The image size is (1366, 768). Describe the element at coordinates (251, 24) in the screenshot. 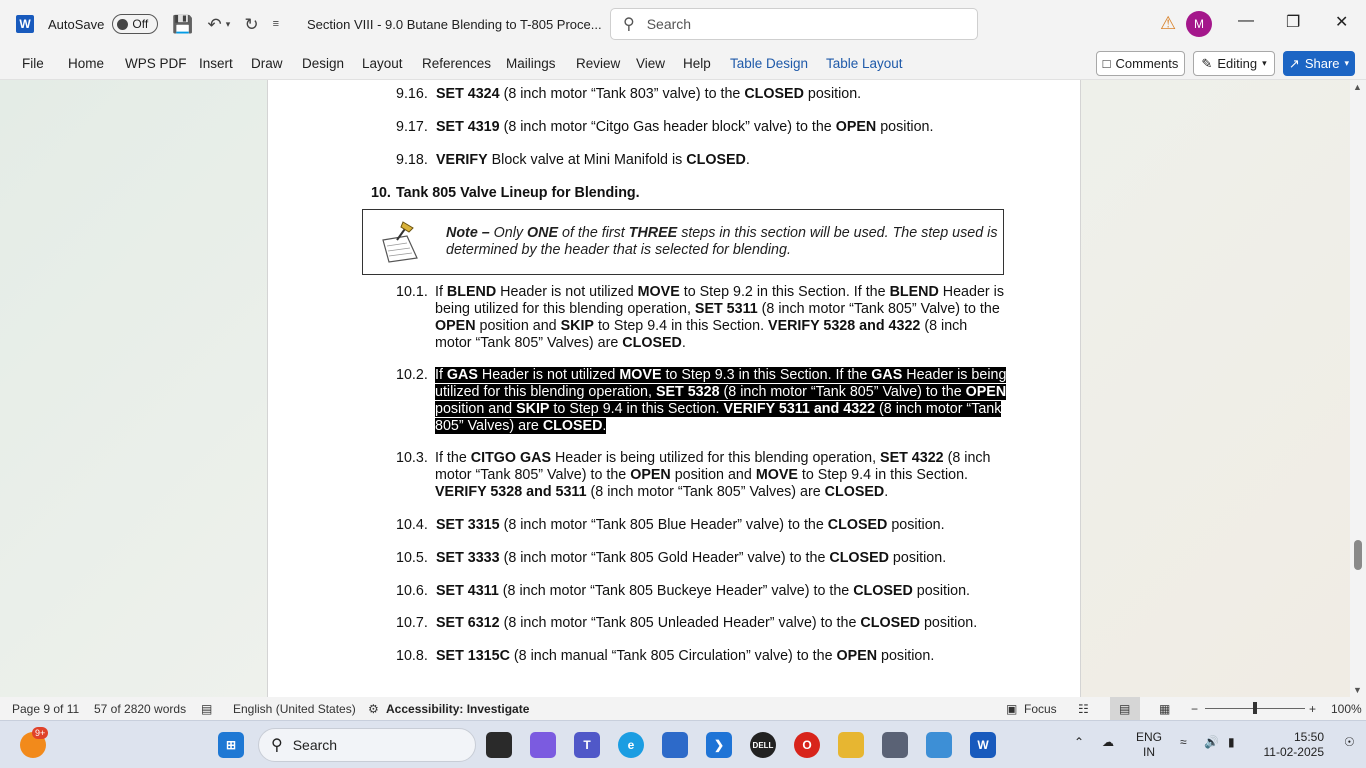

I see `redo-icon: ↻` at that location.